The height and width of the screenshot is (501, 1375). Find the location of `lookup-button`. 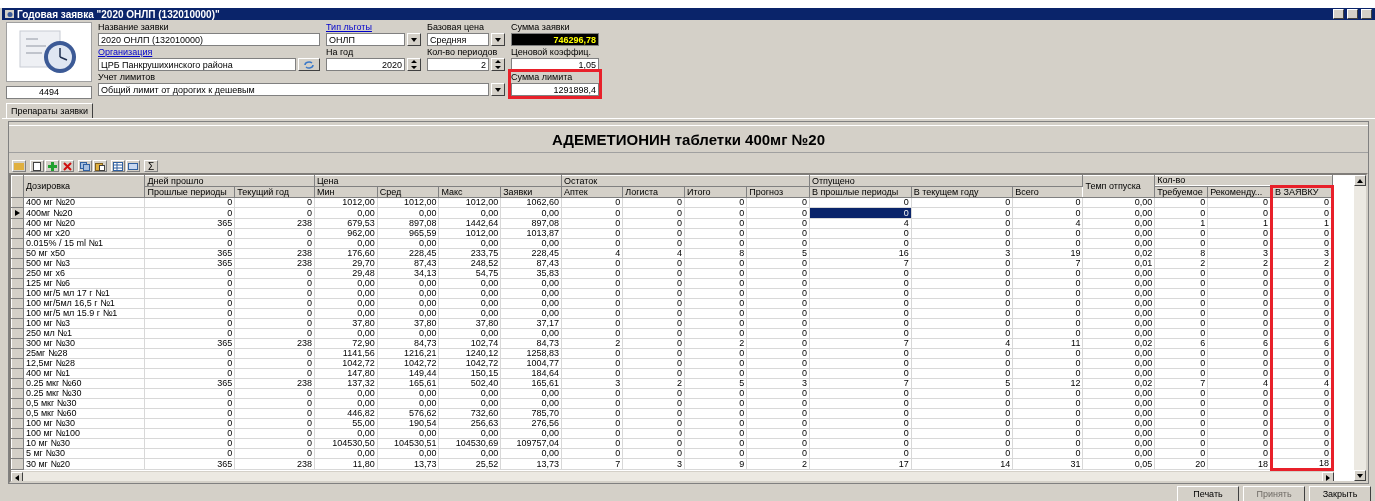

lookup-button is located at coordinates (309, 64).